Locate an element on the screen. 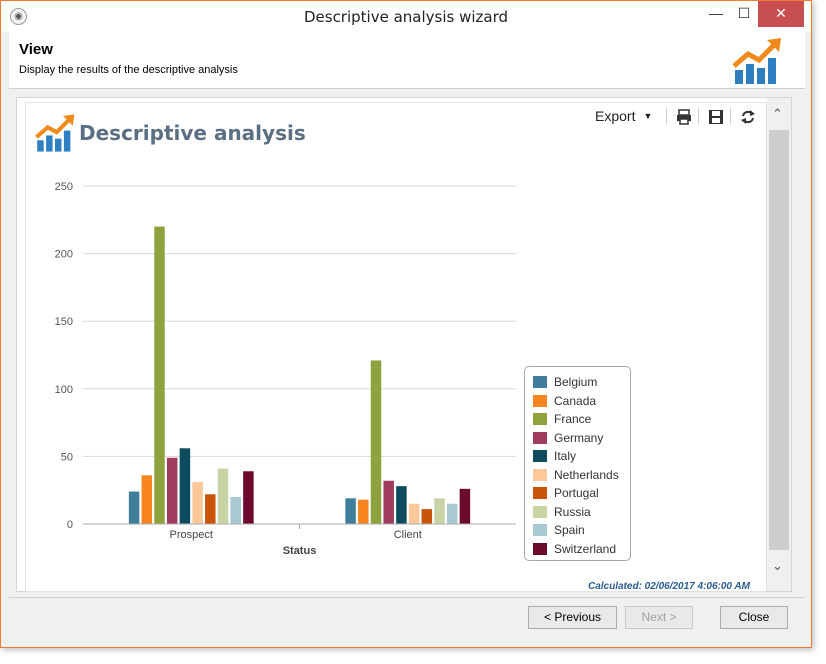 Image resolution: width=826 pixels, height=664 pixels. bar-france-client is located at coordinates (376, 442).